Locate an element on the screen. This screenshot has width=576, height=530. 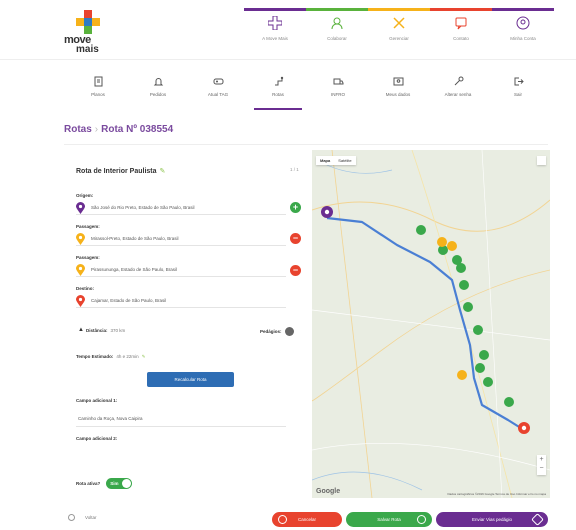
dest-label: Destino: is located at coordinates (85, 288).